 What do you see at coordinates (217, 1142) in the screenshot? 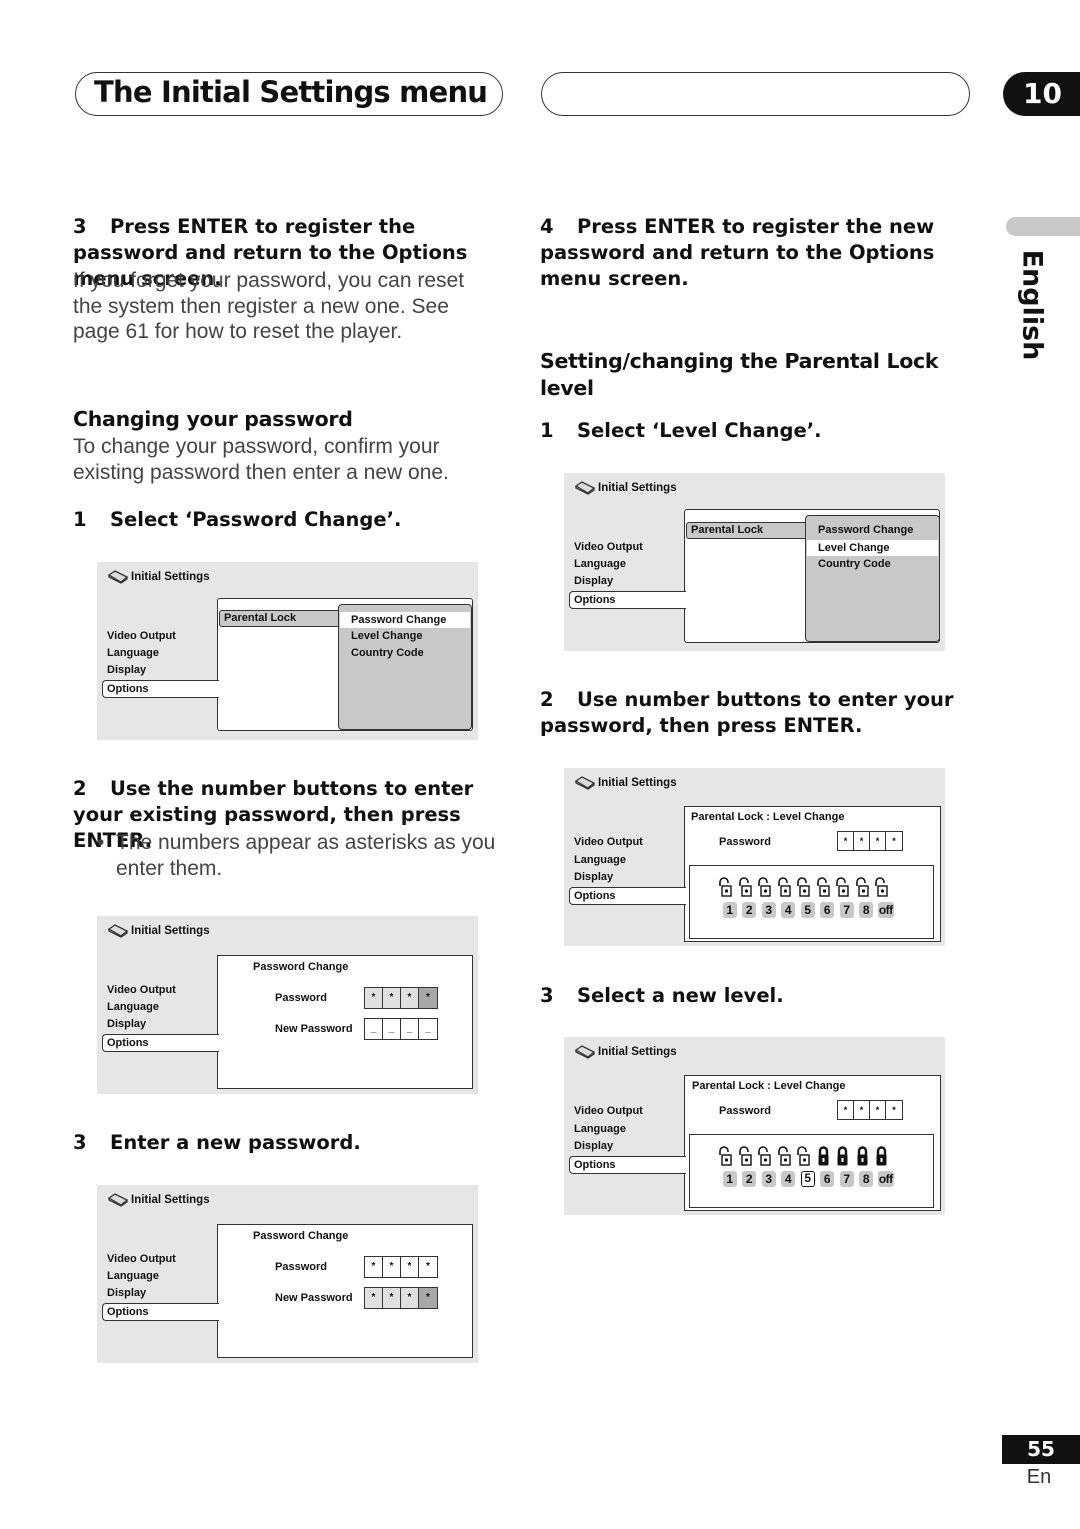
I see `step-3-enter-new-password: 3 Enter a new password.` at bounding box center [217, 1142].